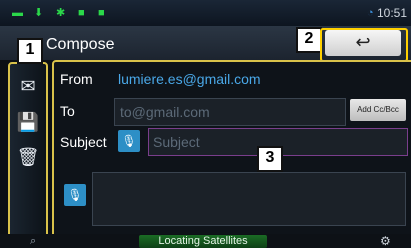 This screenshot has width=411, height=248. Describe the element at coordinates (378, 110) in the screenshot. I see `add-cc-bcc-button: Add Cc/Bcc` at that location.